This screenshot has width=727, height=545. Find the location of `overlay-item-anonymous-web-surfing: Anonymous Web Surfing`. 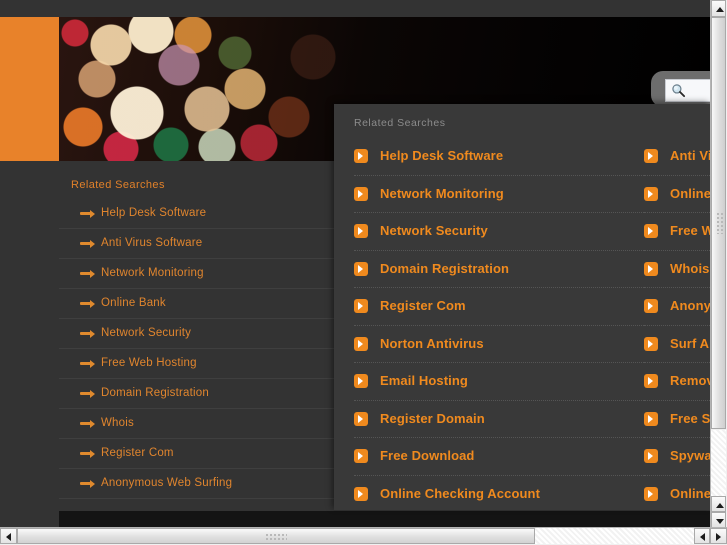

overlay-item-anonymous-web-surfing: Anonymous Web Surfing is located at coordinates (677, 307).